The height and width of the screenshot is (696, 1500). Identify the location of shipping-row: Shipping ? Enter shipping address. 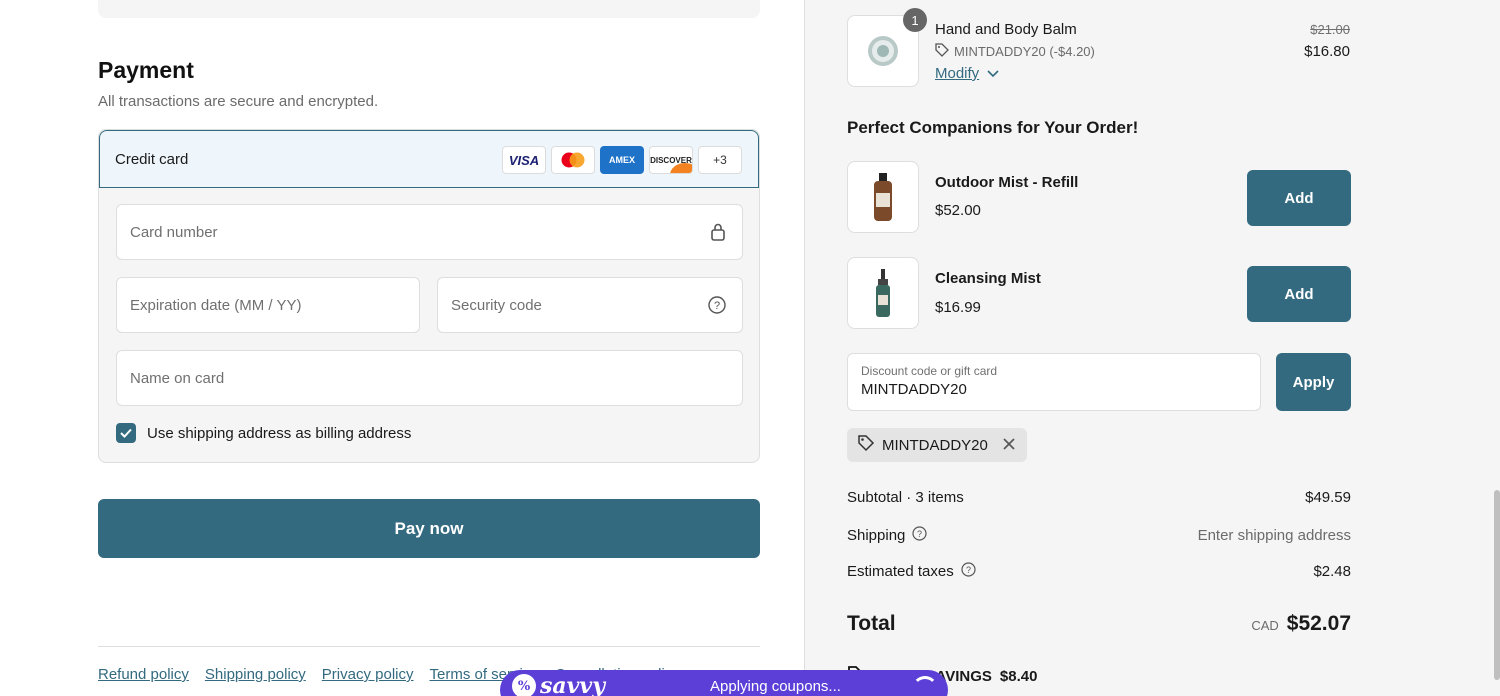
(1099, 535).